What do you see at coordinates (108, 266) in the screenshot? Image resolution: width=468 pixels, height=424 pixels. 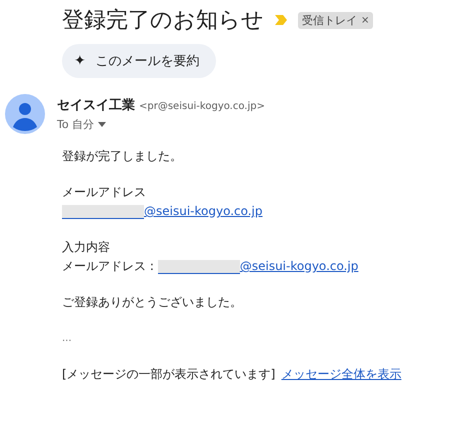 I see `field-label: メールアドレス :` at bounding box center [108, 266].